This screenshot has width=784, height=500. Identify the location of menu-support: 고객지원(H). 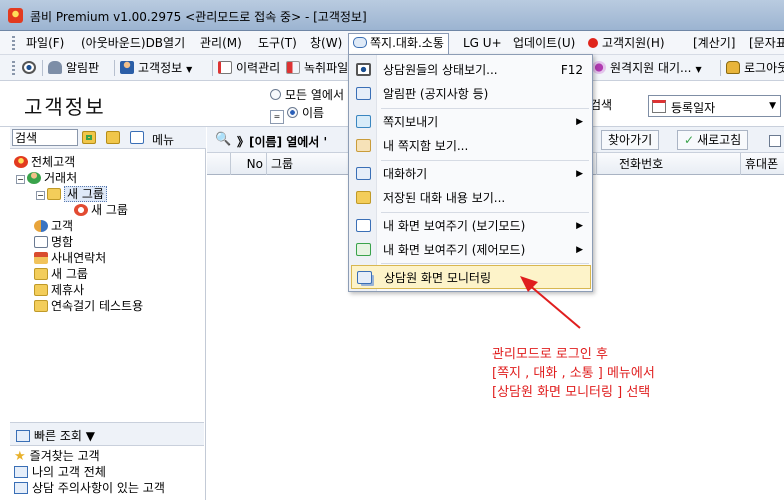
(626, 43).